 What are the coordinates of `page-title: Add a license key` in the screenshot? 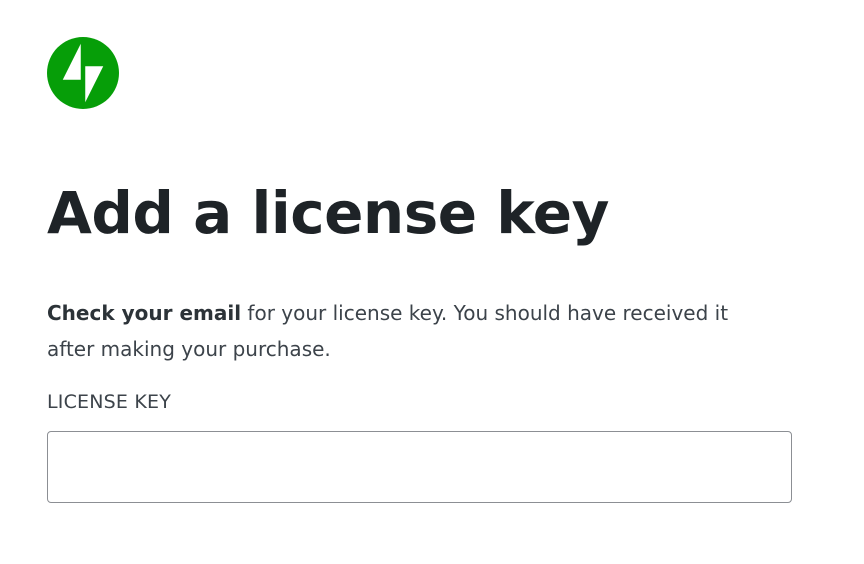 It's located at (328, 213).